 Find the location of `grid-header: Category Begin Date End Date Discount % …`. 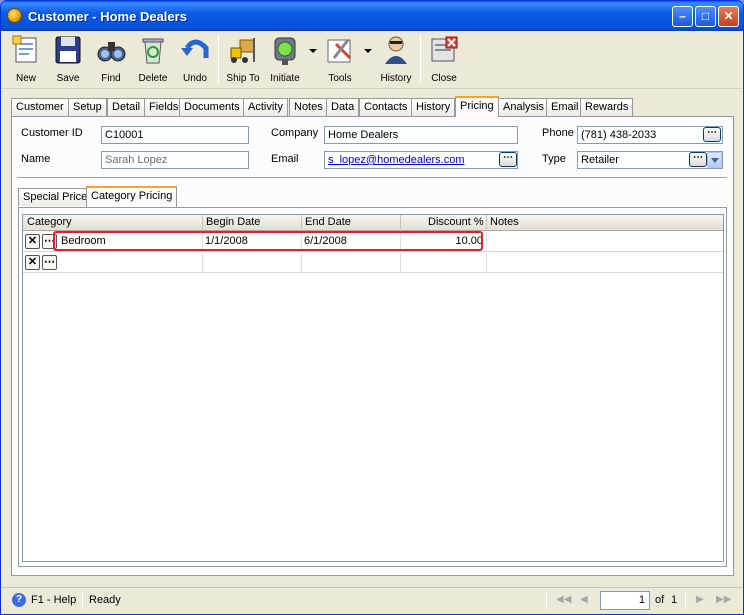

grid-header: Category Begin Date End Date Discount % … is located at coordinates (373, 223).